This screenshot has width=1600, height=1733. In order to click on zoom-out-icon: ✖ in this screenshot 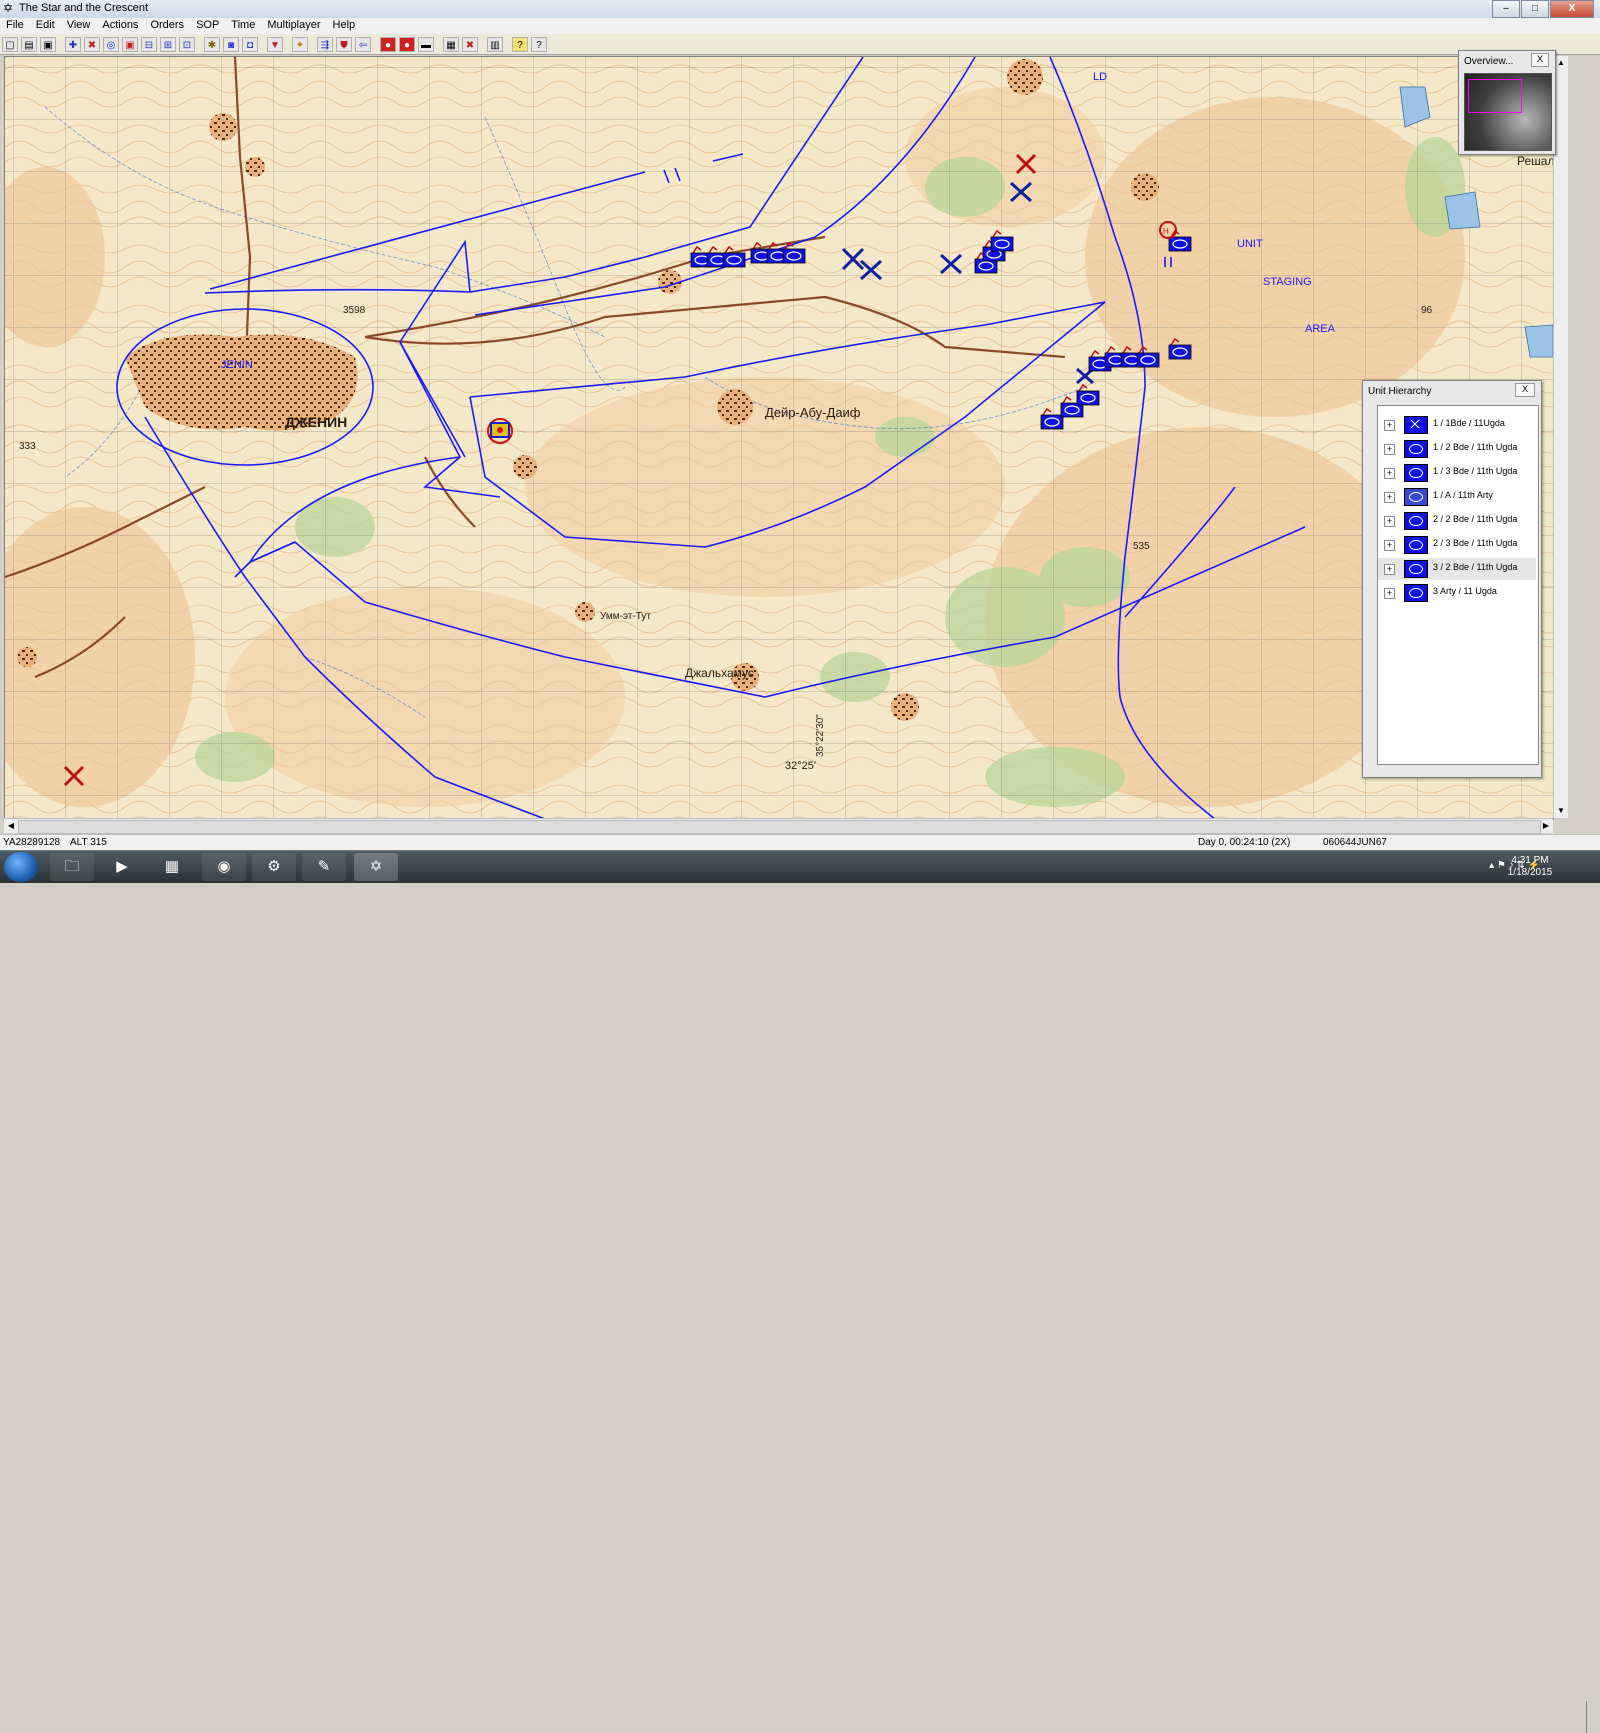, I will do `click(92, 44)`.